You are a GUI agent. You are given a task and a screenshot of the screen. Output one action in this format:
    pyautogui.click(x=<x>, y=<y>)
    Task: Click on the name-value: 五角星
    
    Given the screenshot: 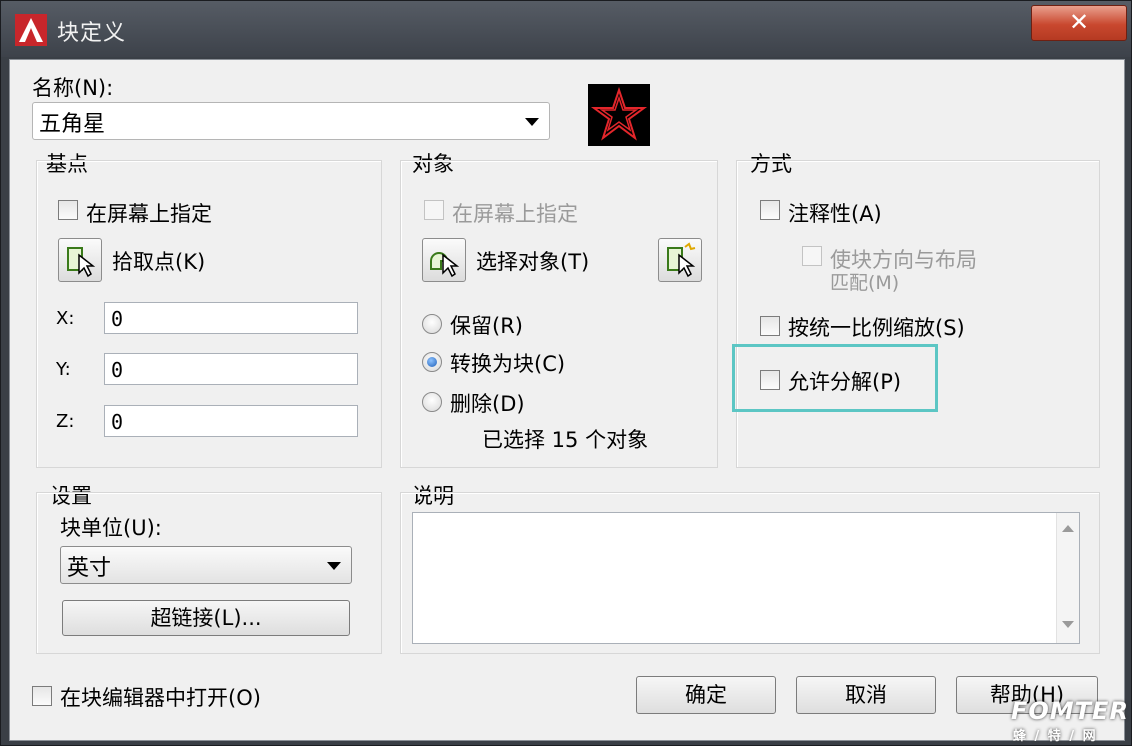 What is the action you would take?
    pyautogui.click(x=72, y=124)
    